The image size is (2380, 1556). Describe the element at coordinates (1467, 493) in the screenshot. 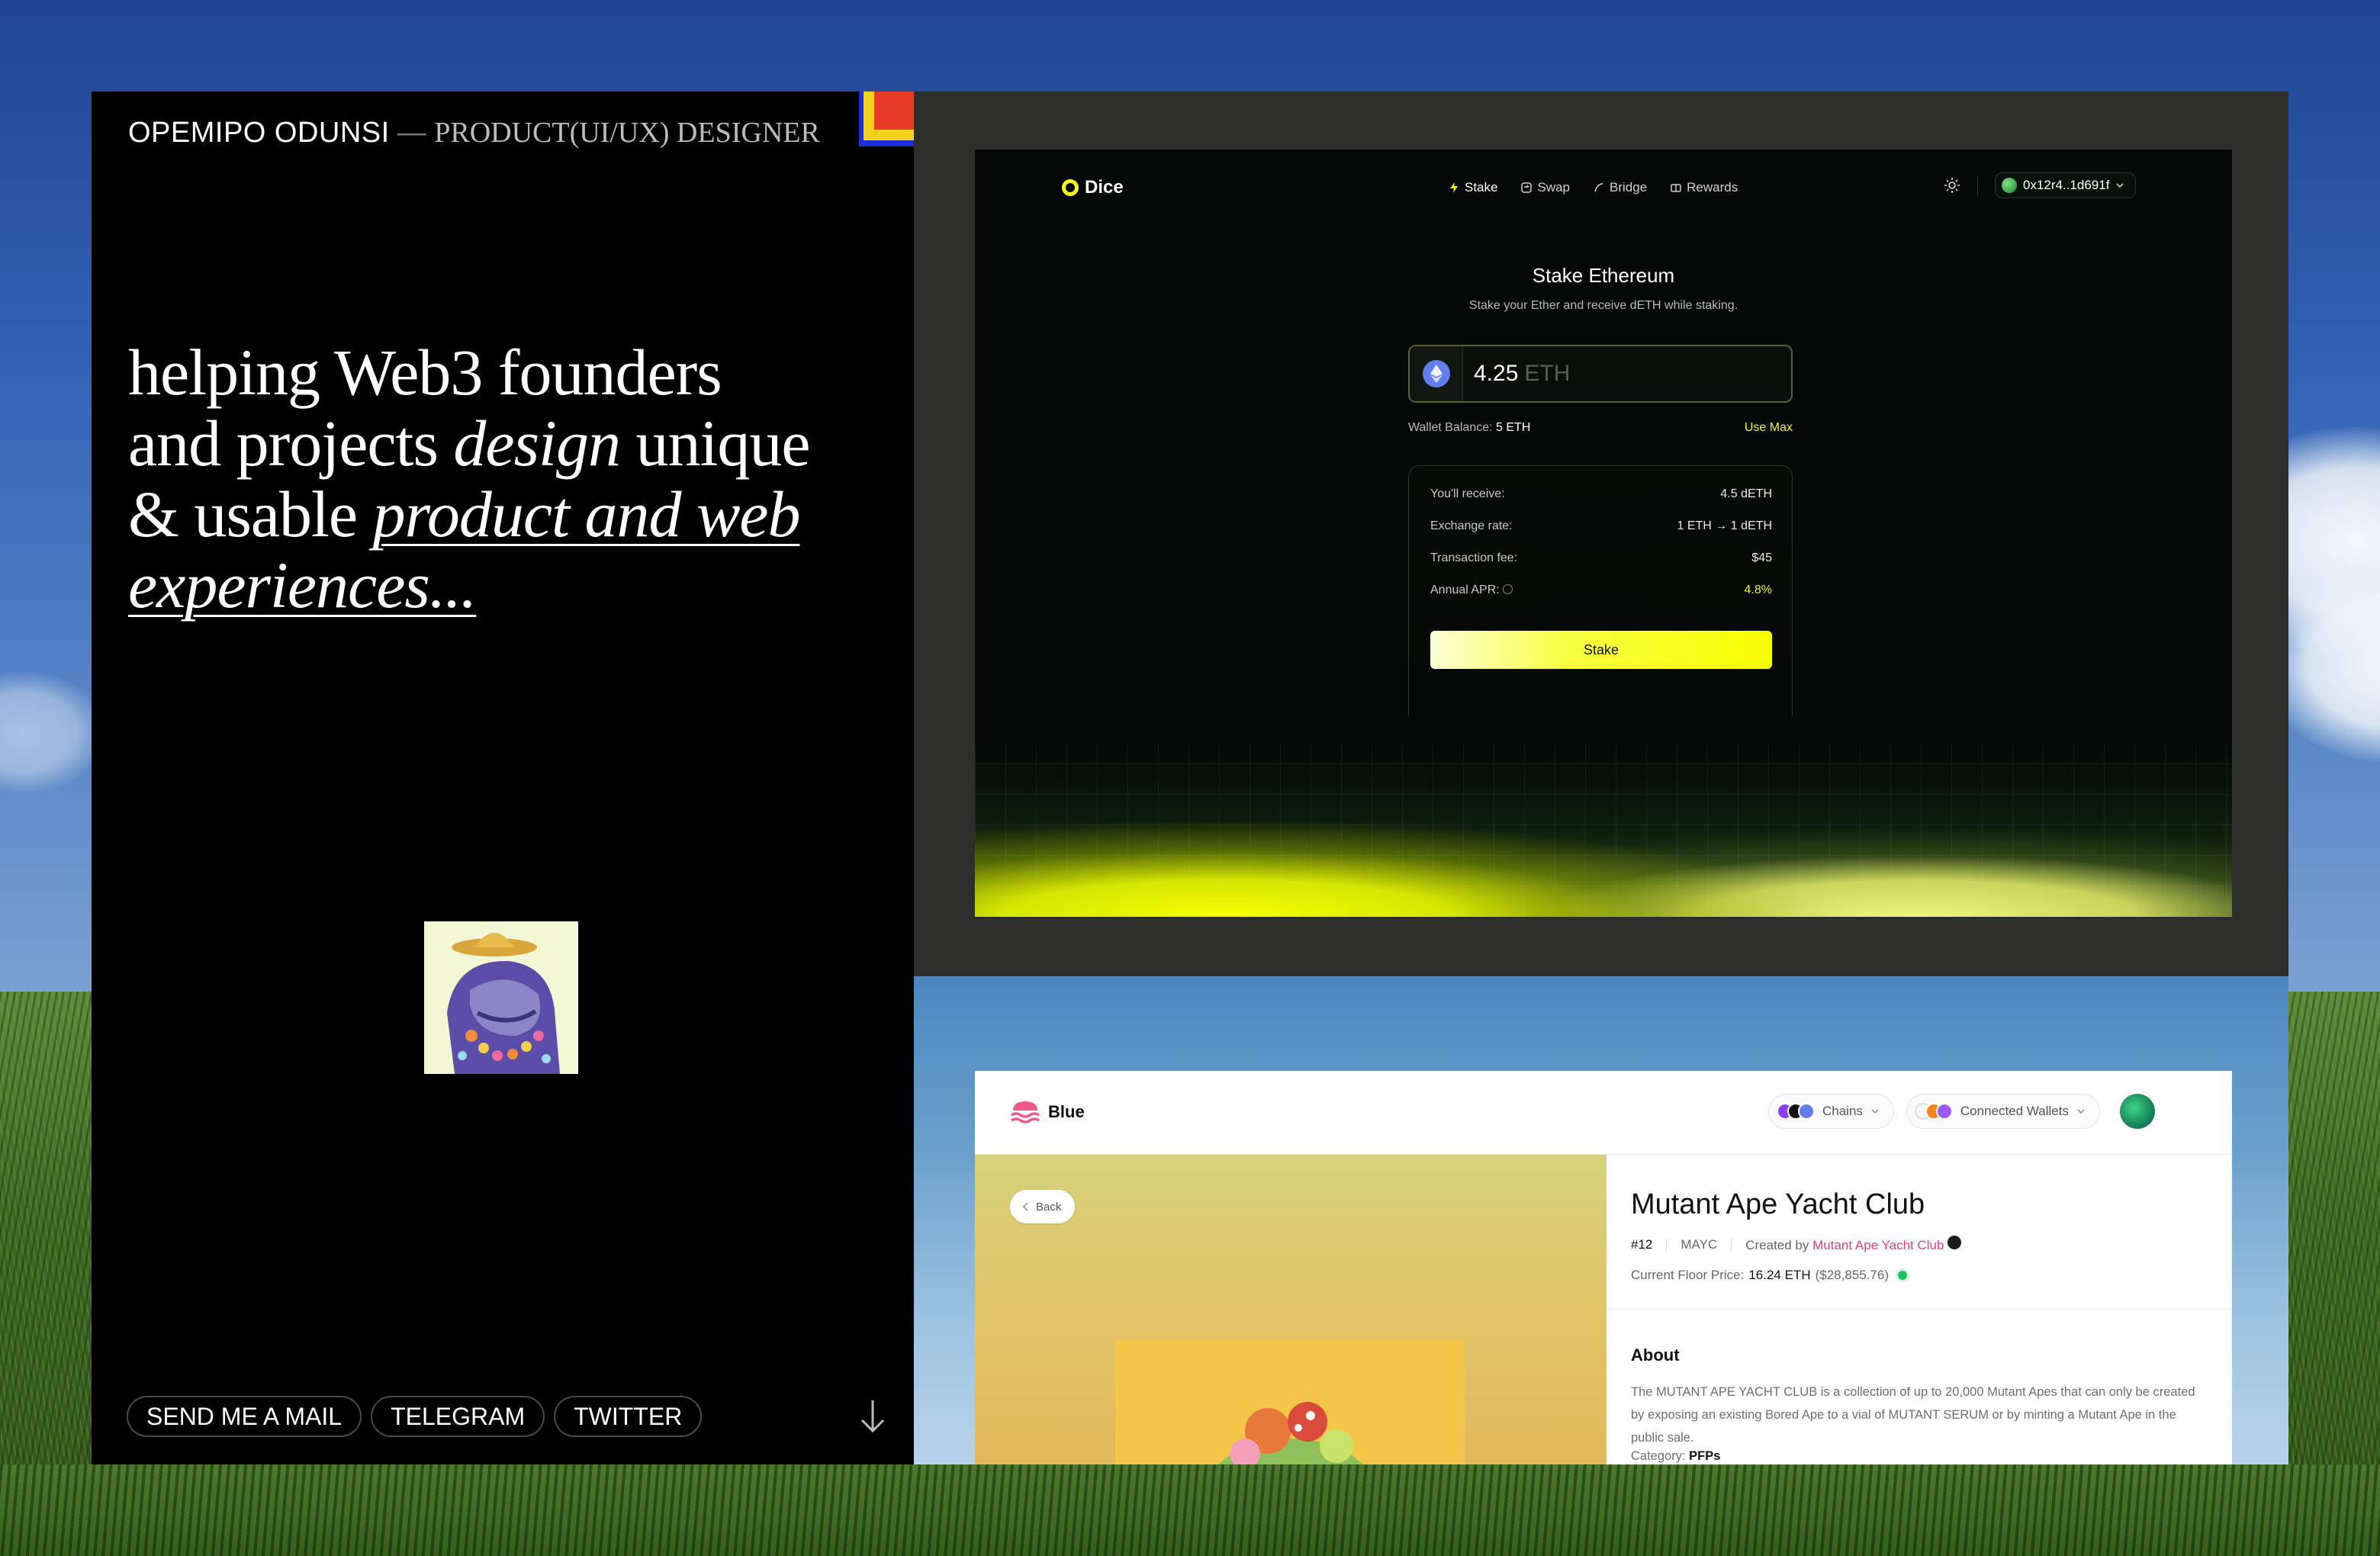

I see `detail-label: You'll receive:` at that location.